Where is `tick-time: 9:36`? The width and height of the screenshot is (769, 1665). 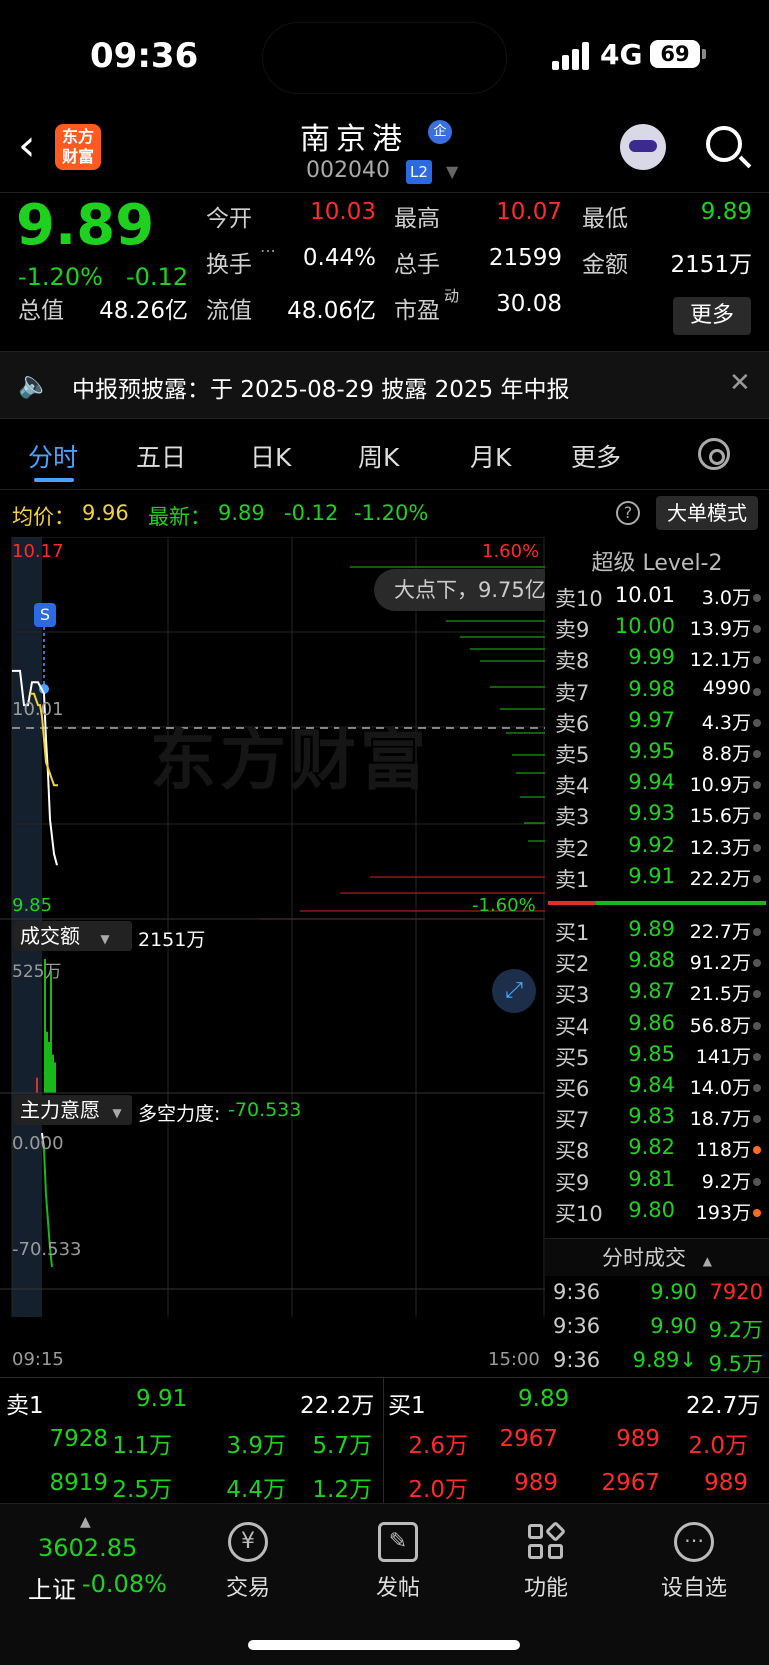
tick-time: 9:36 is located at coordinates (577, 1326).